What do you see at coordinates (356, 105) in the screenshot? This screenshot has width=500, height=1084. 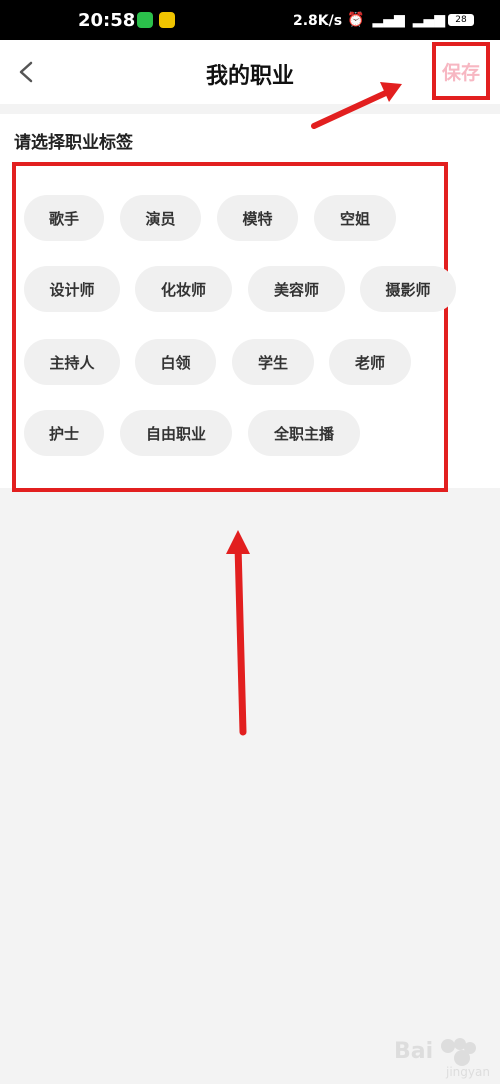 I see `arrow-to-save` at bounding box center [356, 105].